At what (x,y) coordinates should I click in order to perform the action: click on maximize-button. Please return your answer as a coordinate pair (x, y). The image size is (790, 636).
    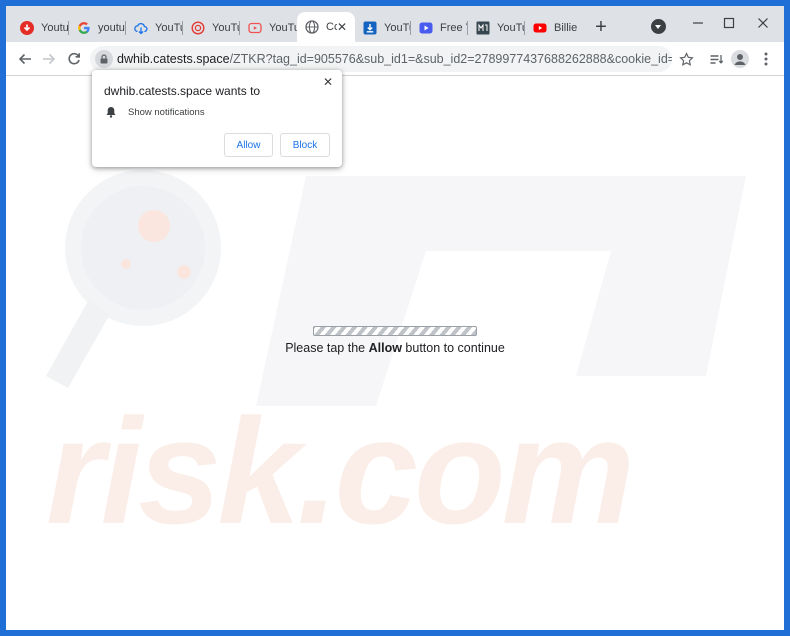
    Looking at the image, I should click on (729, 23).